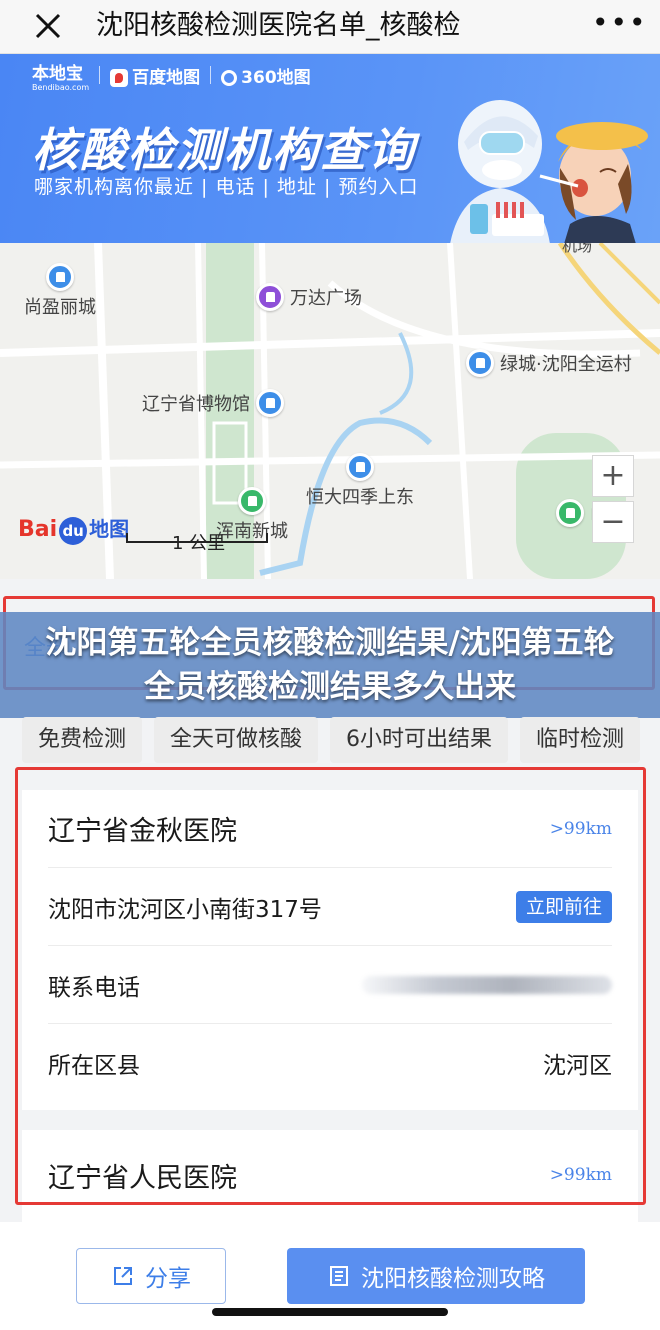  Describe the element at coordinates (168, 1279) in the screenshot. I see `share-label: 分享` at that location.